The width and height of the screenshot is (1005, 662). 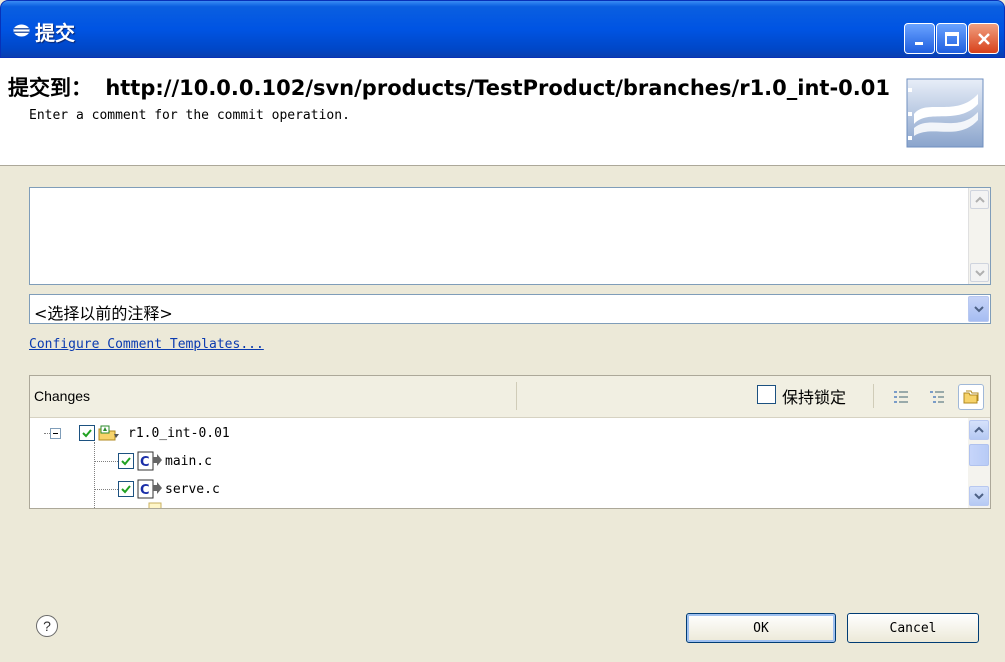 I want to click on help-icon: ?, so click(x=47, y=626).